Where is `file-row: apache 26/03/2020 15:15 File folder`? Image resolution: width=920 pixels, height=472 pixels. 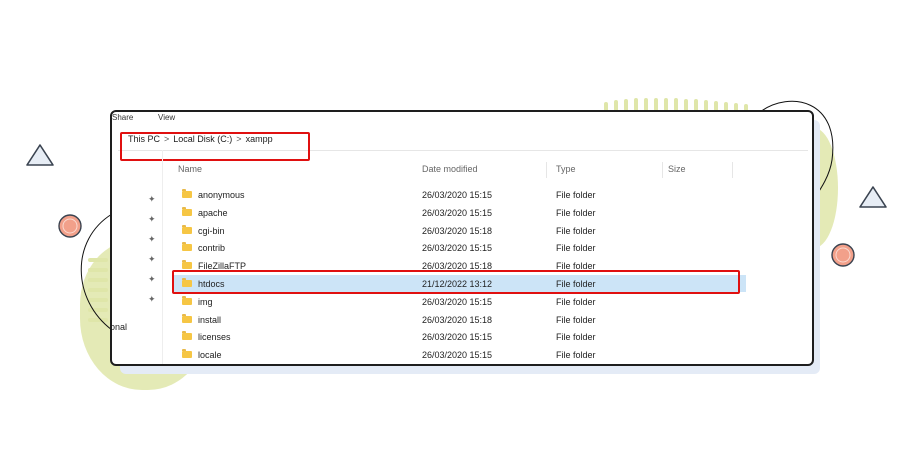
file-row: apache 26/03/2020 15:15 File folder is located at coordinates (460, 212).